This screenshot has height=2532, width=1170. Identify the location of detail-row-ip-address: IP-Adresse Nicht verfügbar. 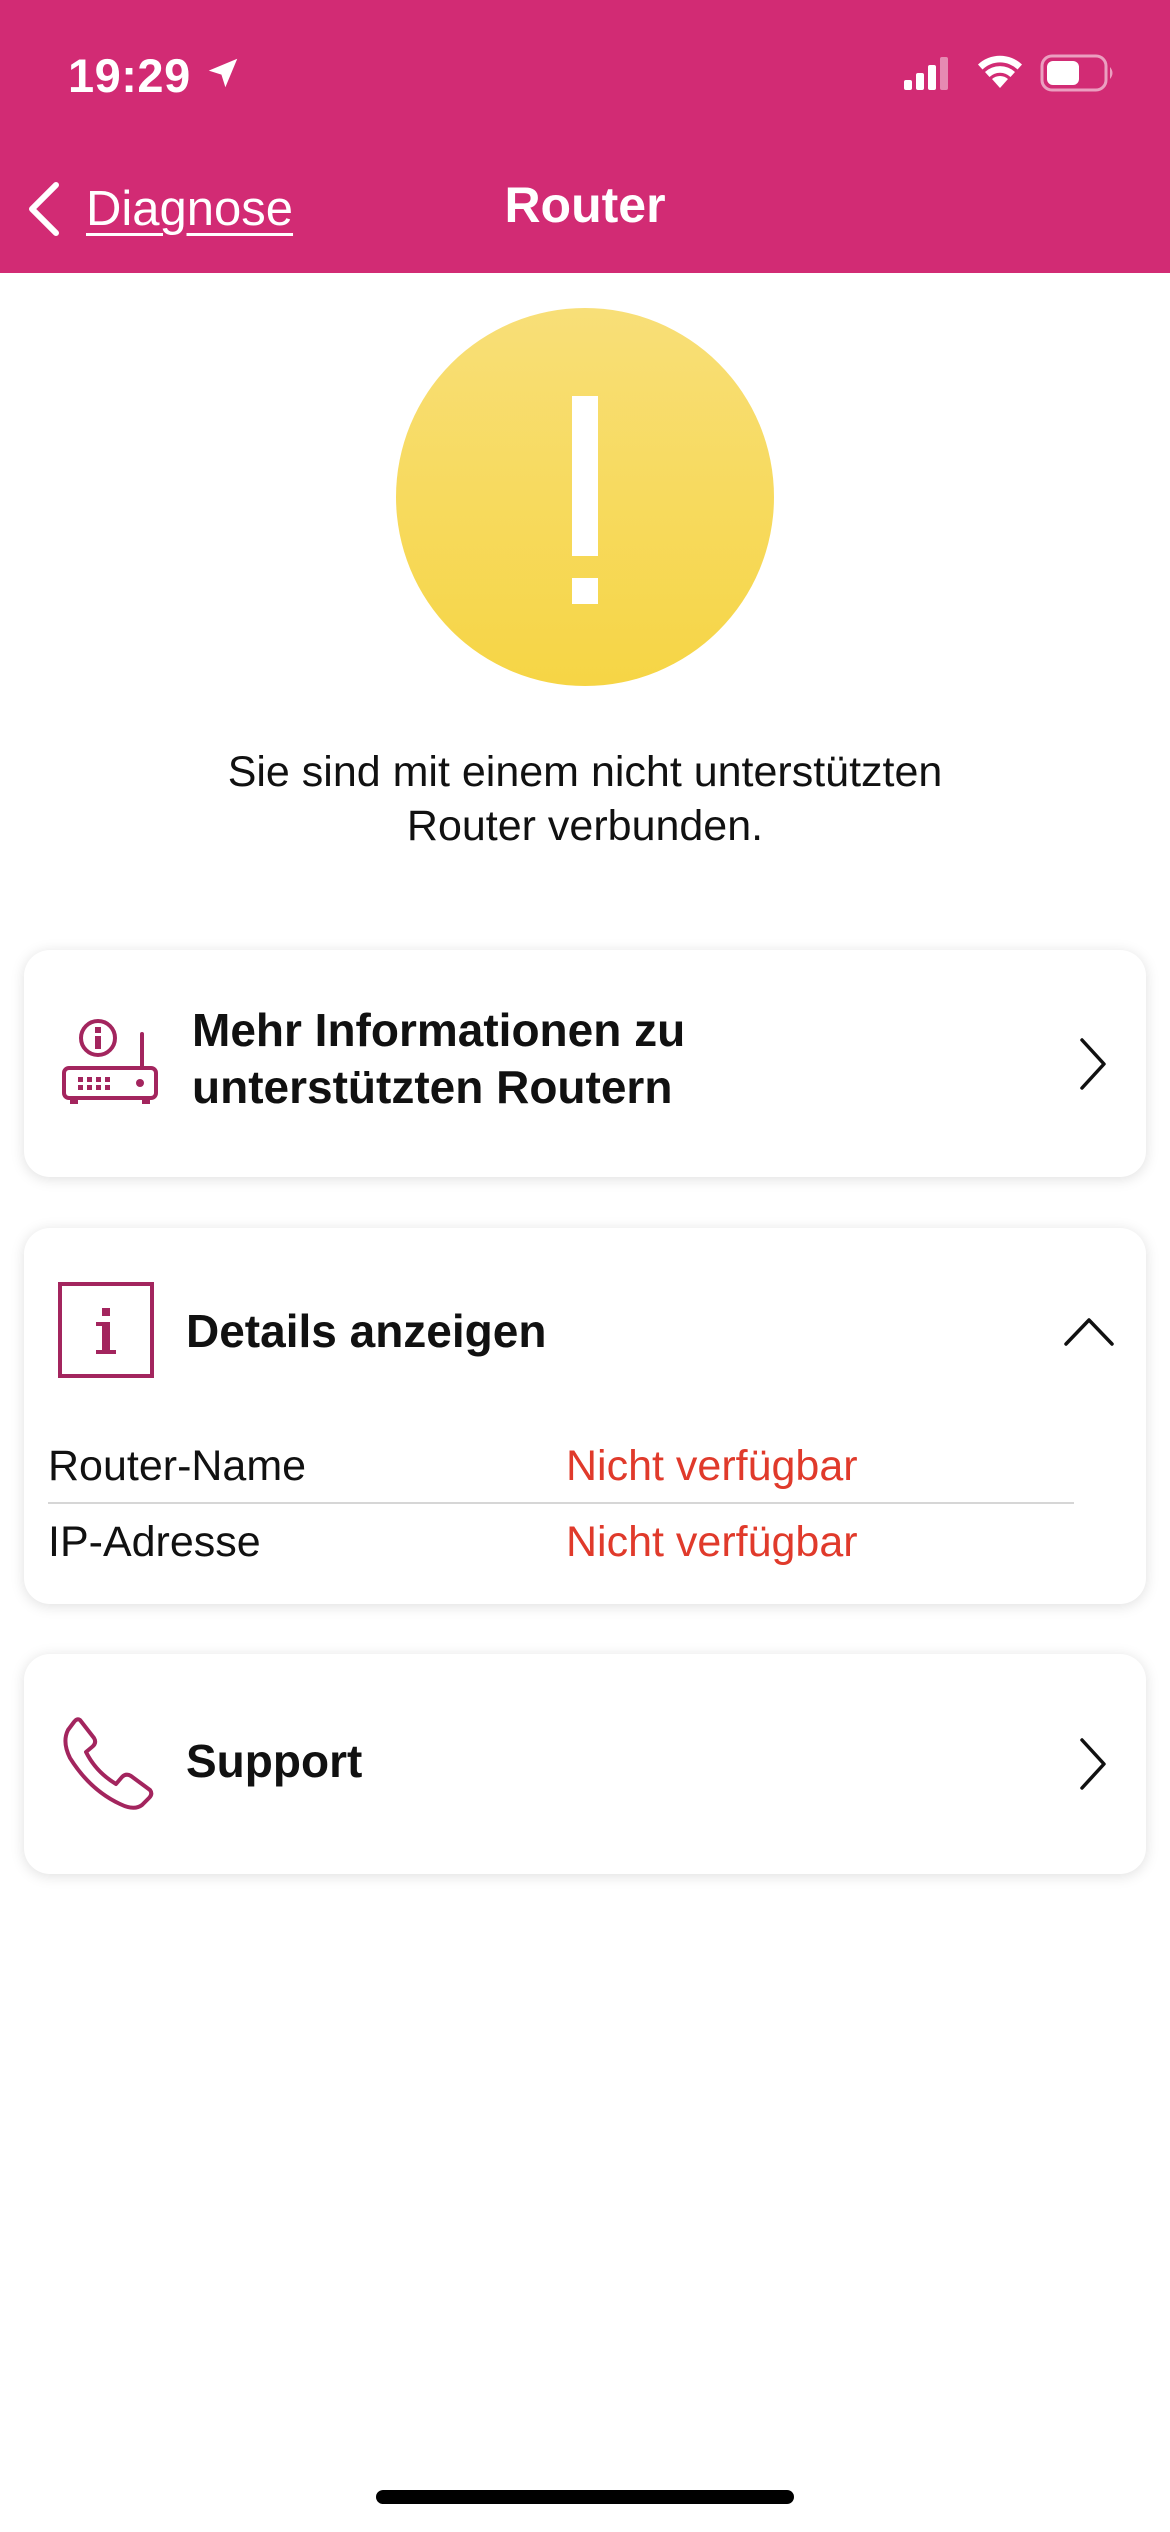
(561, 1543).